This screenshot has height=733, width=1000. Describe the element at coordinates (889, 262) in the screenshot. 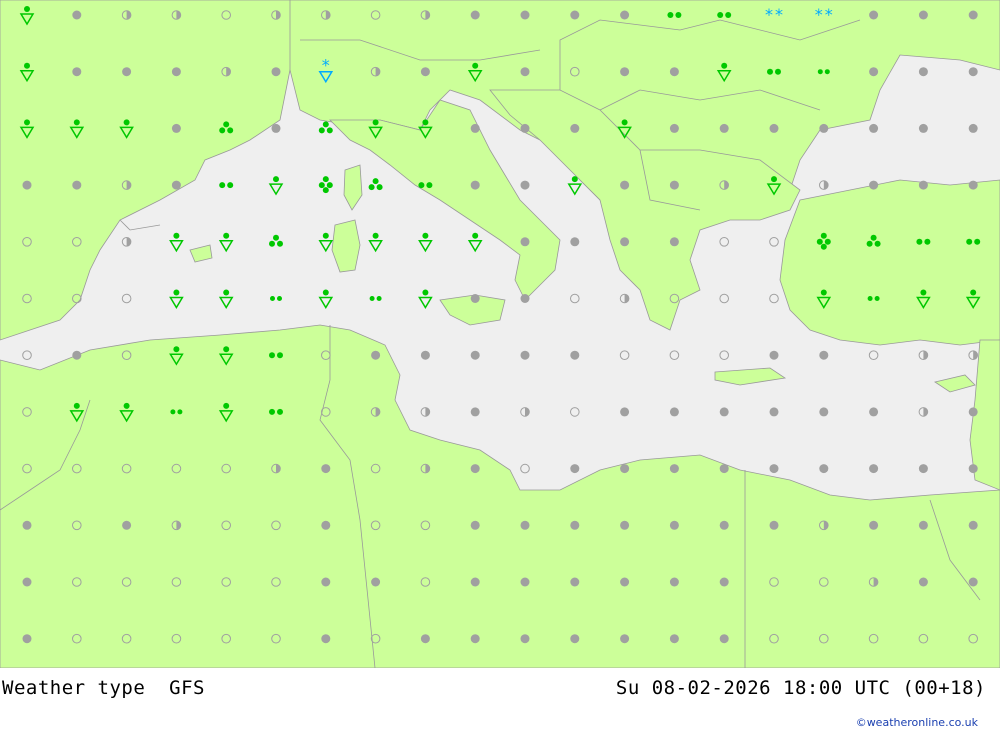

I see `land-anatolia` at that location.